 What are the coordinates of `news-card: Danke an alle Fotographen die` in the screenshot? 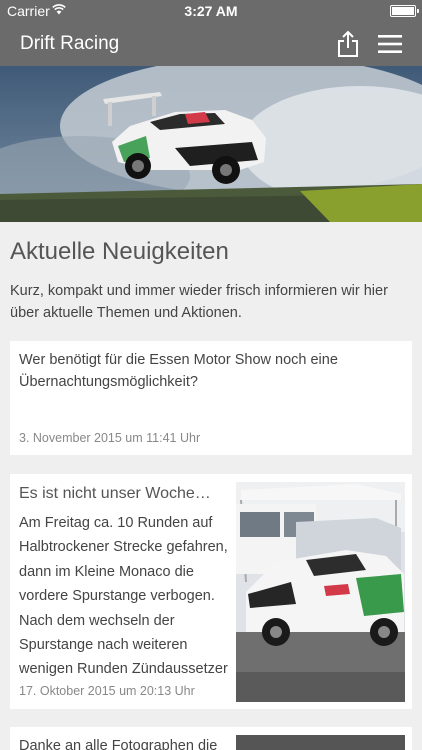 It's located at (211, 738).